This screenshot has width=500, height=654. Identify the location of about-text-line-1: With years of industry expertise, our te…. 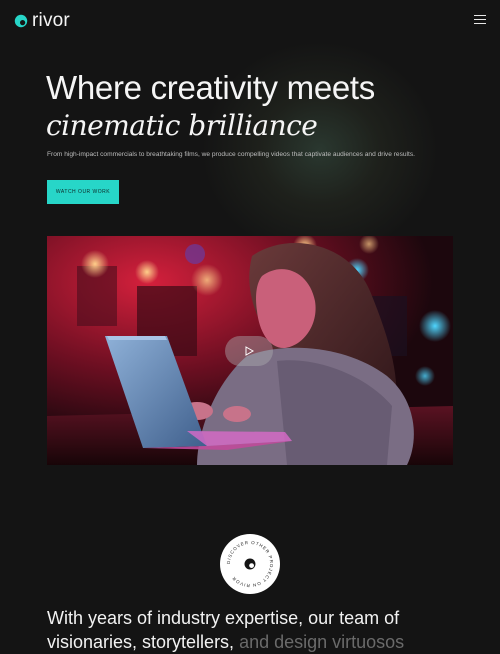
(223, 618).